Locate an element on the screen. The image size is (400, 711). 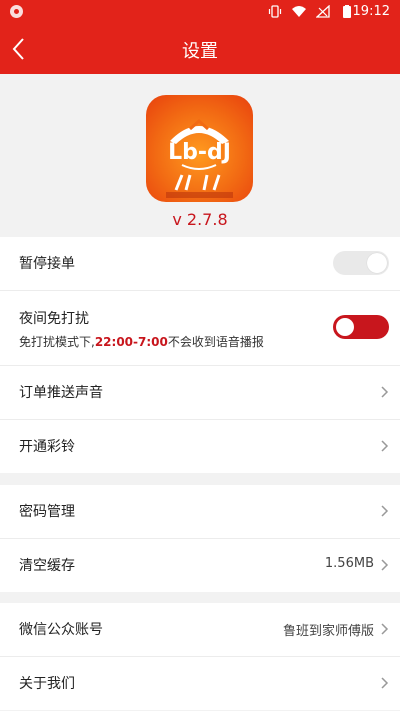
signal-icon is located at coordinates (323, 11).